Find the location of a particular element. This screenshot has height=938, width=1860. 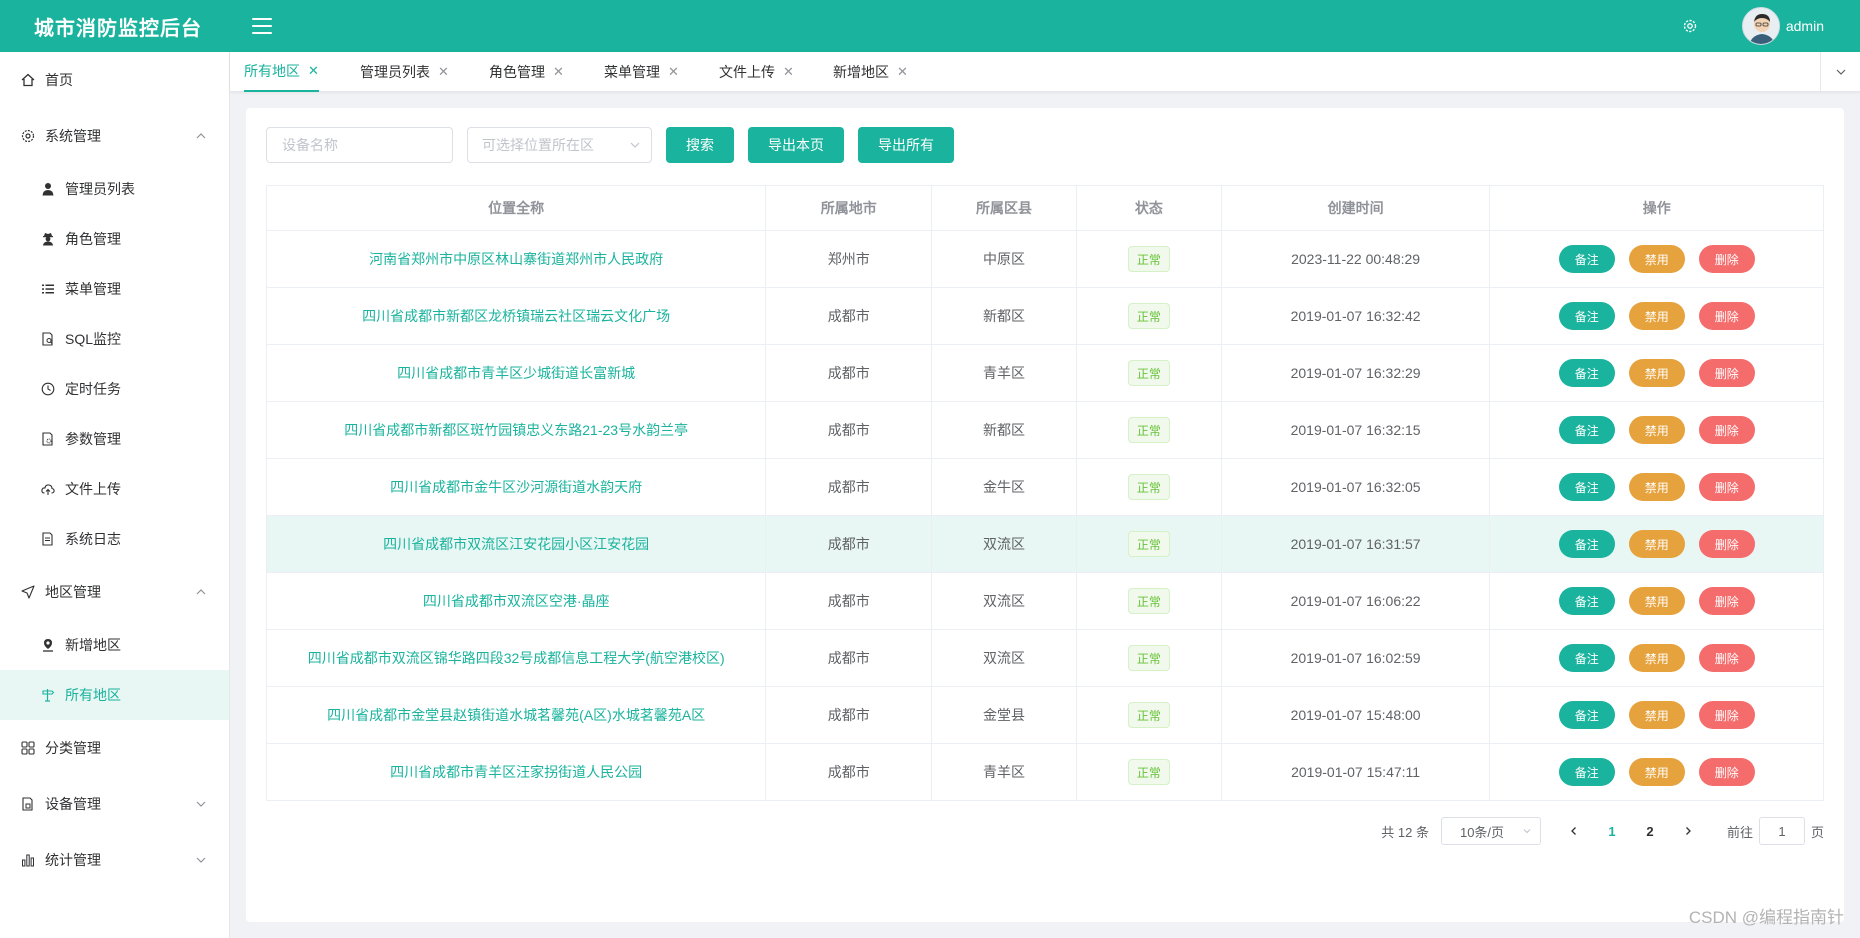

tab-admin-list: 管理员列表 ✕ is located at coordinates (404, 72).